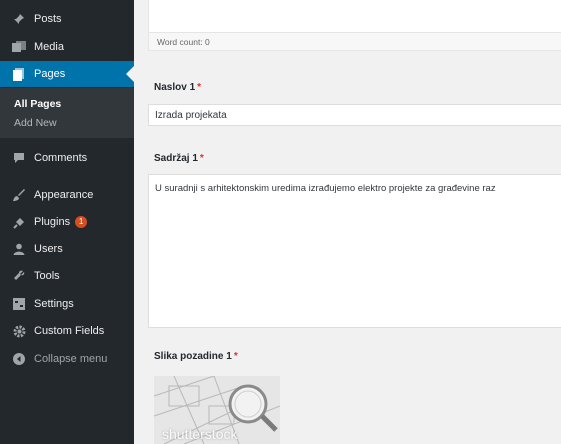 The height and width of the screenshot is (444, 561). Describe the element at coordinates (19, 222) in the screenshot. I see `plug-icon` at that location.